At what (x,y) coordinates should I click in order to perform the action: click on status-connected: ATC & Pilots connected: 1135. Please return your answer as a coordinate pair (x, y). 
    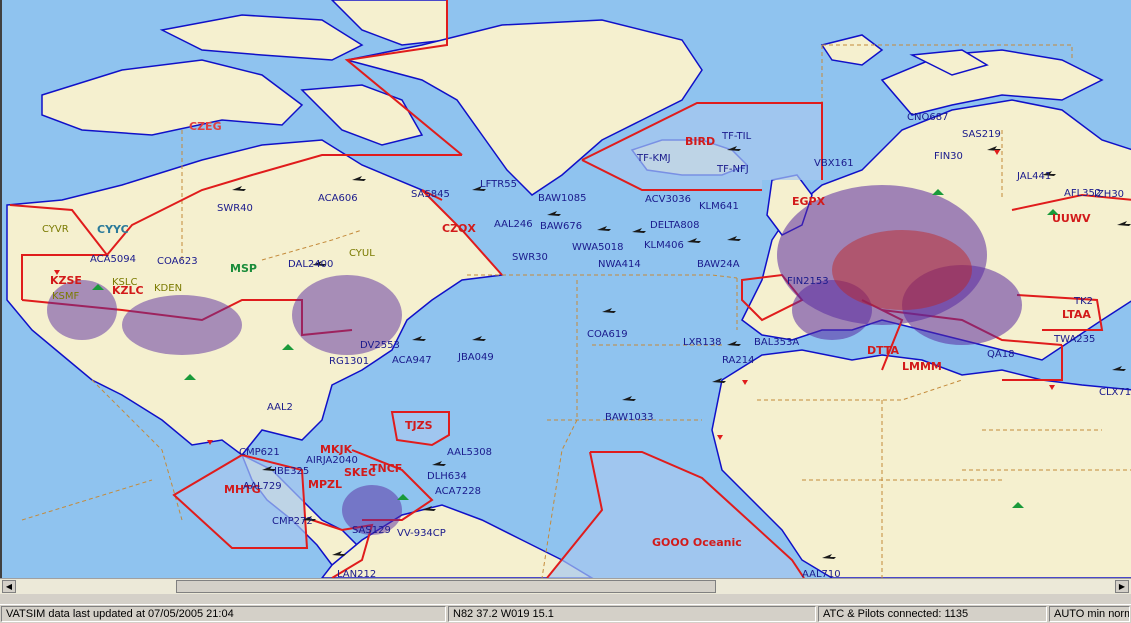
    Looking at the image, I should click on (932, 614).